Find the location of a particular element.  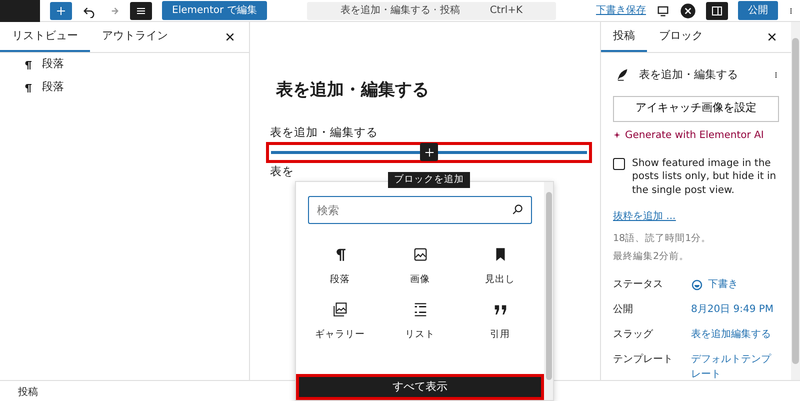

inserter-plus-button is located at coordinates (429, 152).